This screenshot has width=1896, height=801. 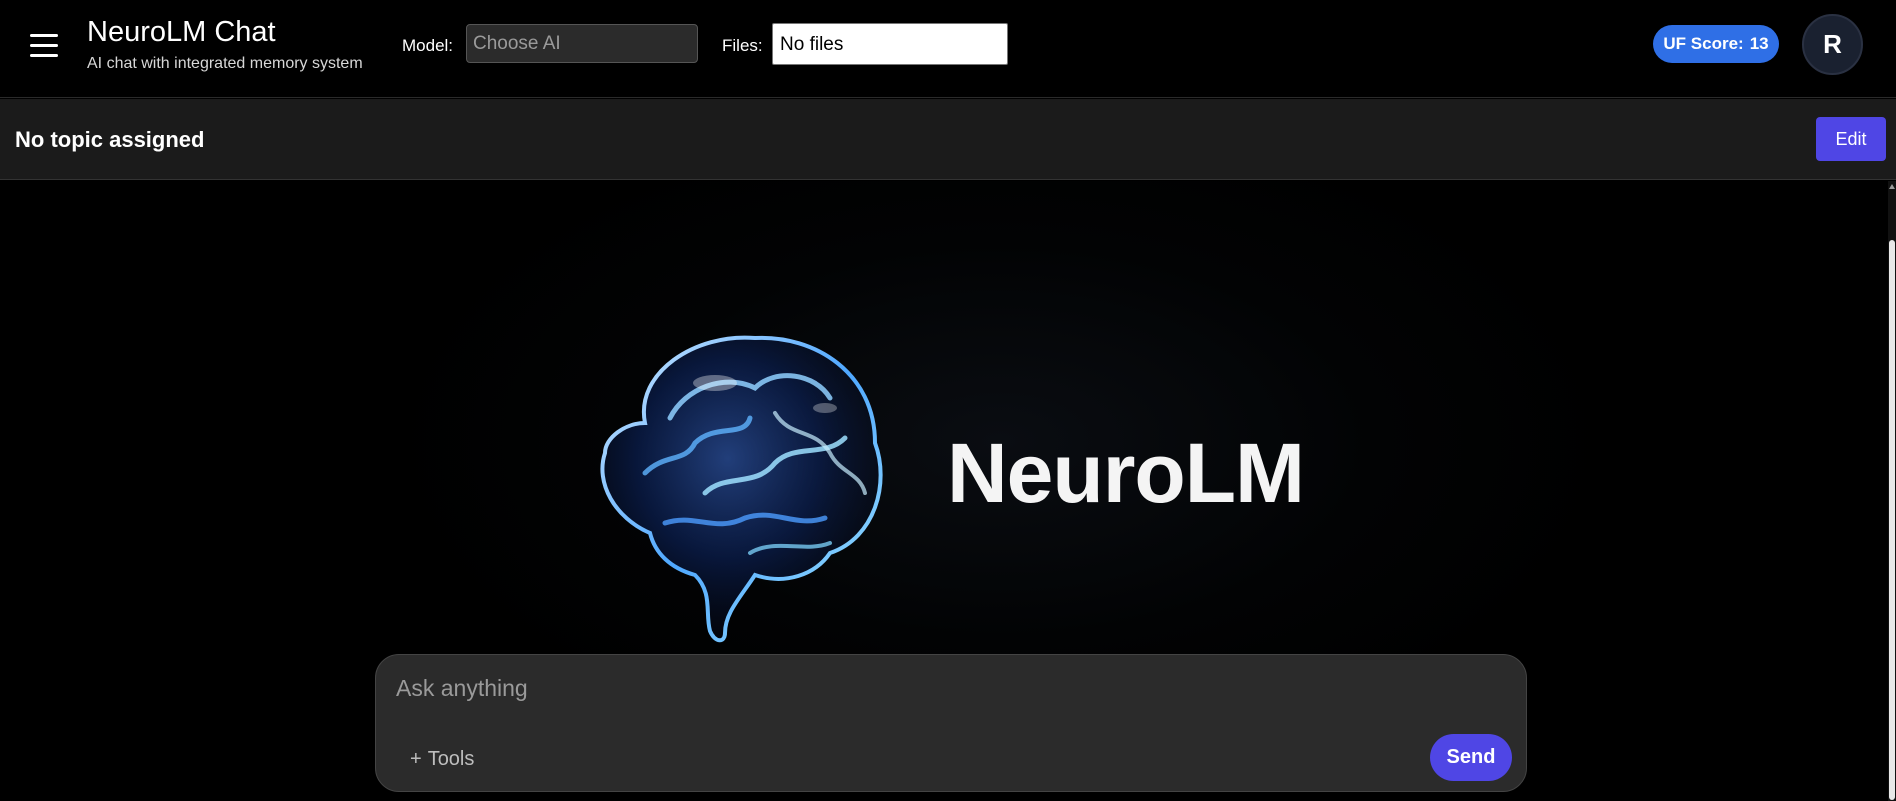 I want to click on uf-score-label: UF Score:, so click(x=1703, y=43).